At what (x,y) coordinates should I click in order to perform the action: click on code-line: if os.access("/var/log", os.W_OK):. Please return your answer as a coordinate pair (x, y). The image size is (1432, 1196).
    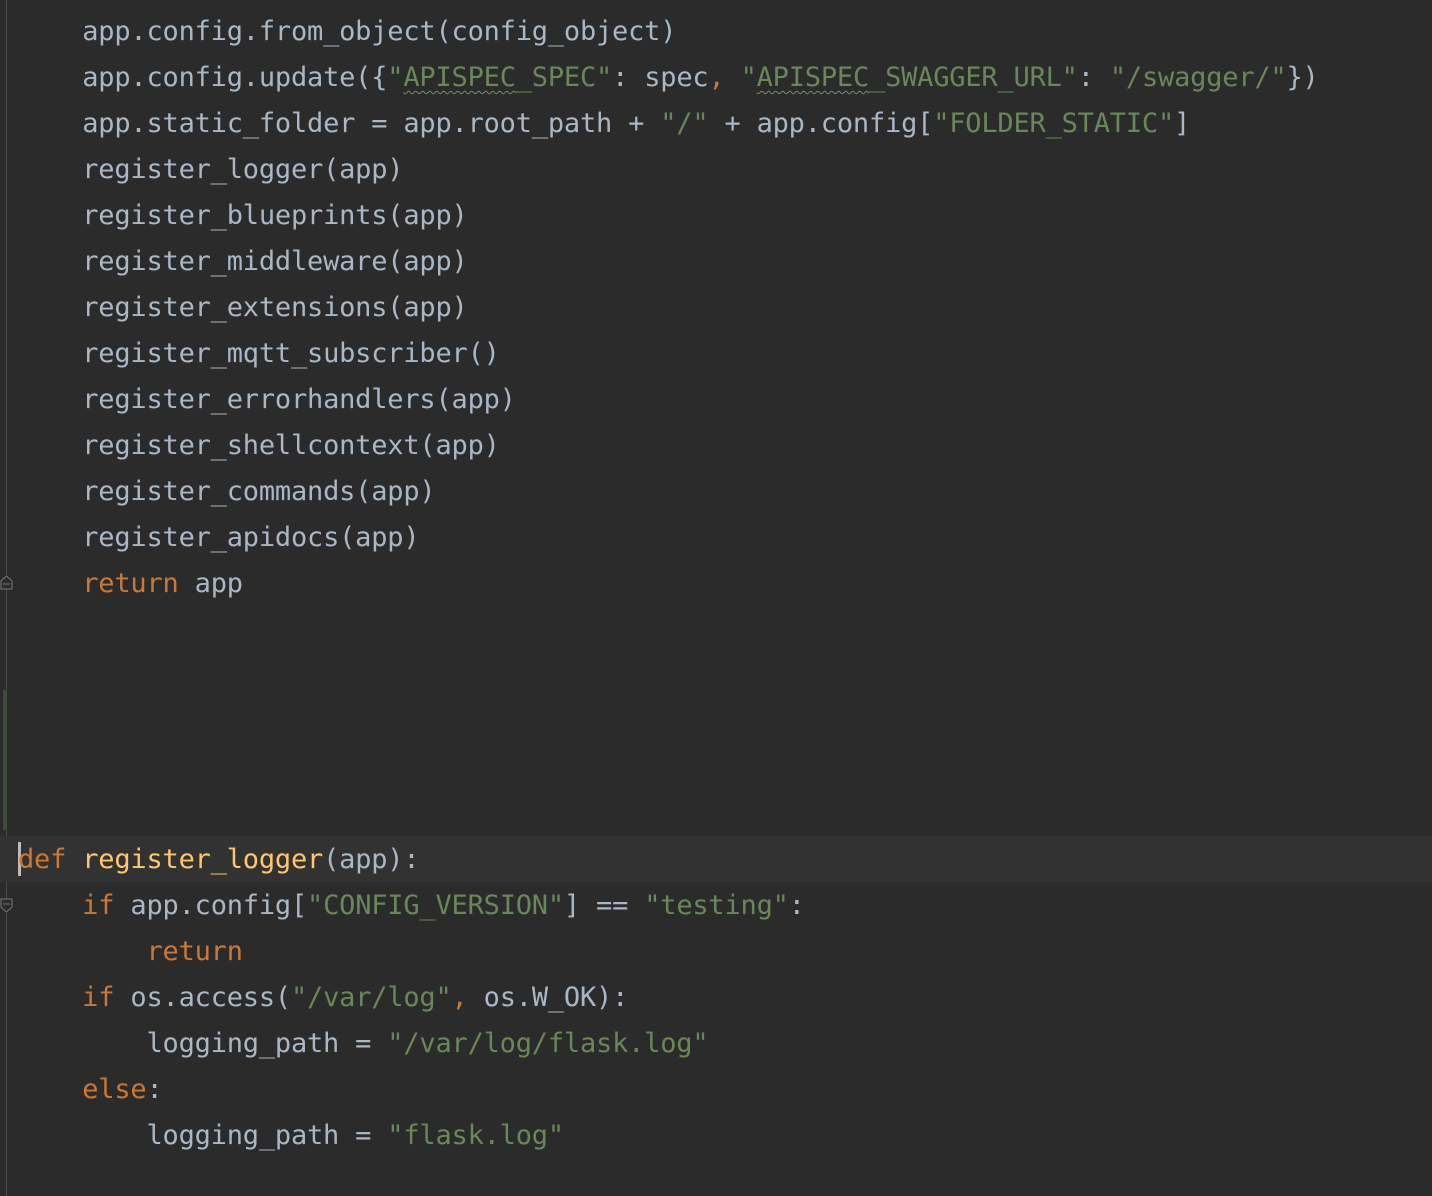
    Looking at the image, I should click on (323, 998).